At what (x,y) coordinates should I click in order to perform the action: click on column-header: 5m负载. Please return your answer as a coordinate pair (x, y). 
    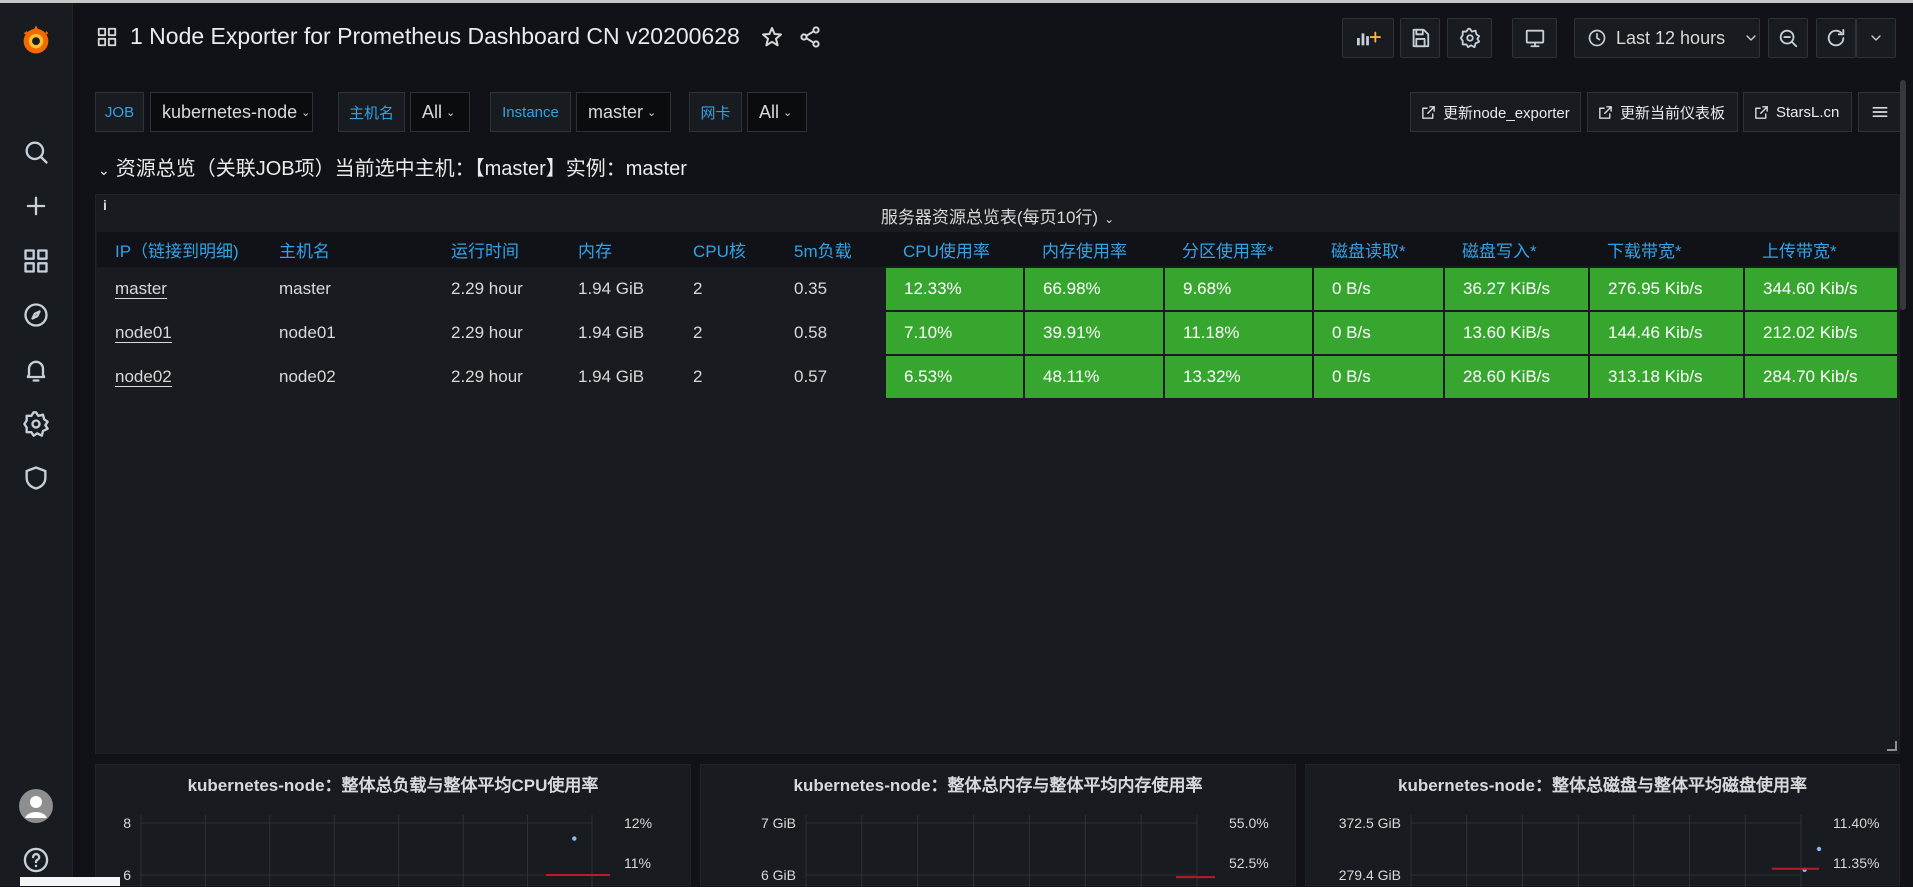
    Looking at the image, I should click on (830, 249).